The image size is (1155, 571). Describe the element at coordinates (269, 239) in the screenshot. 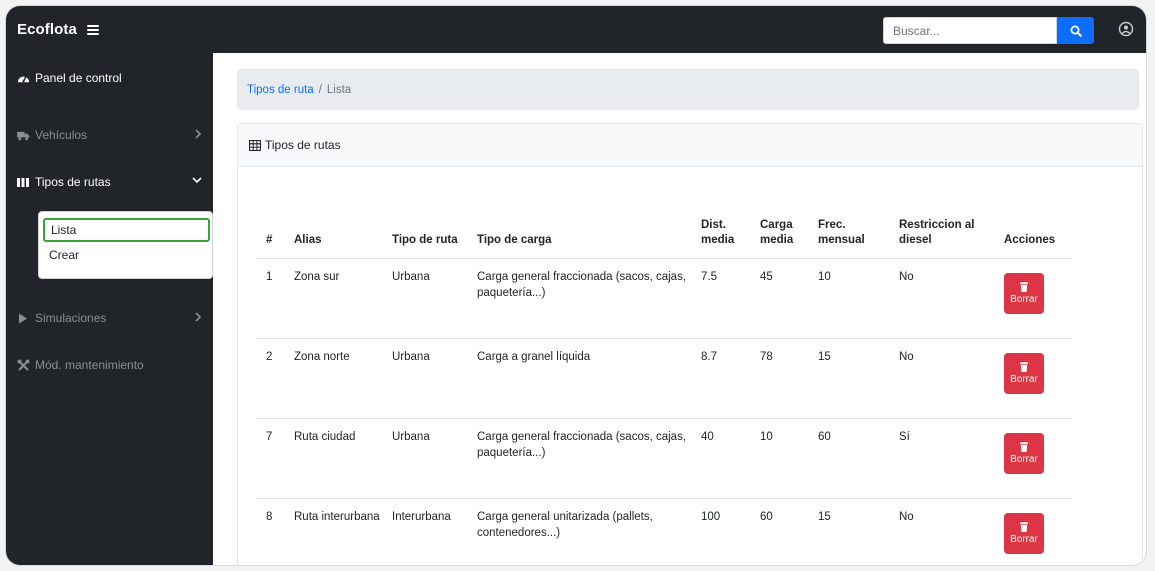

I see `col-header-id: #` at that location.